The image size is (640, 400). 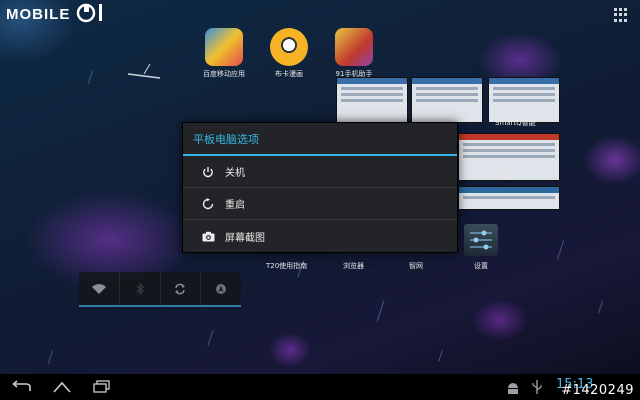 I want to click on dock-app-label: 浏览器, so click(x=353, y=266).